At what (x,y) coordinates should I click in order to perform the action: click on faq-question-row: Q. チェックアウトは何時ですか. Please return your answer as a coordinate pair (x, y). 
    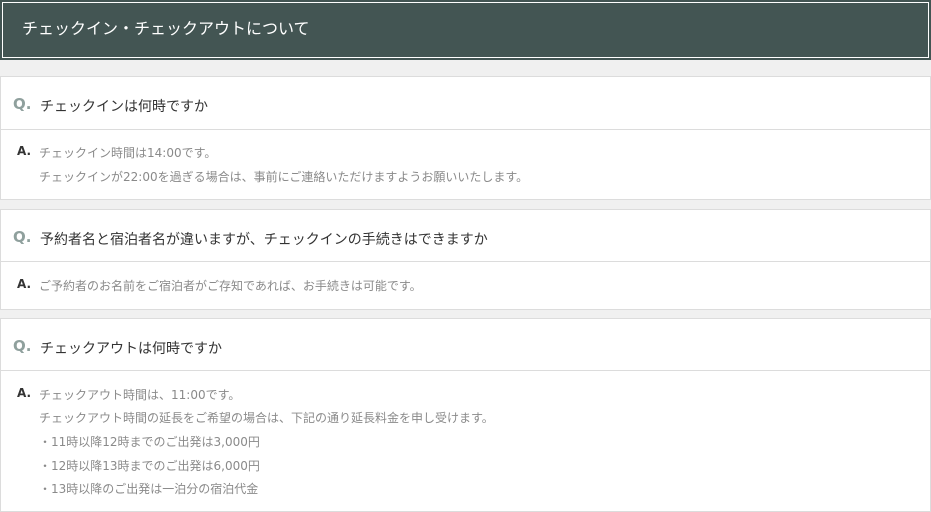
    Looking at the image, I should click on (465, 345).